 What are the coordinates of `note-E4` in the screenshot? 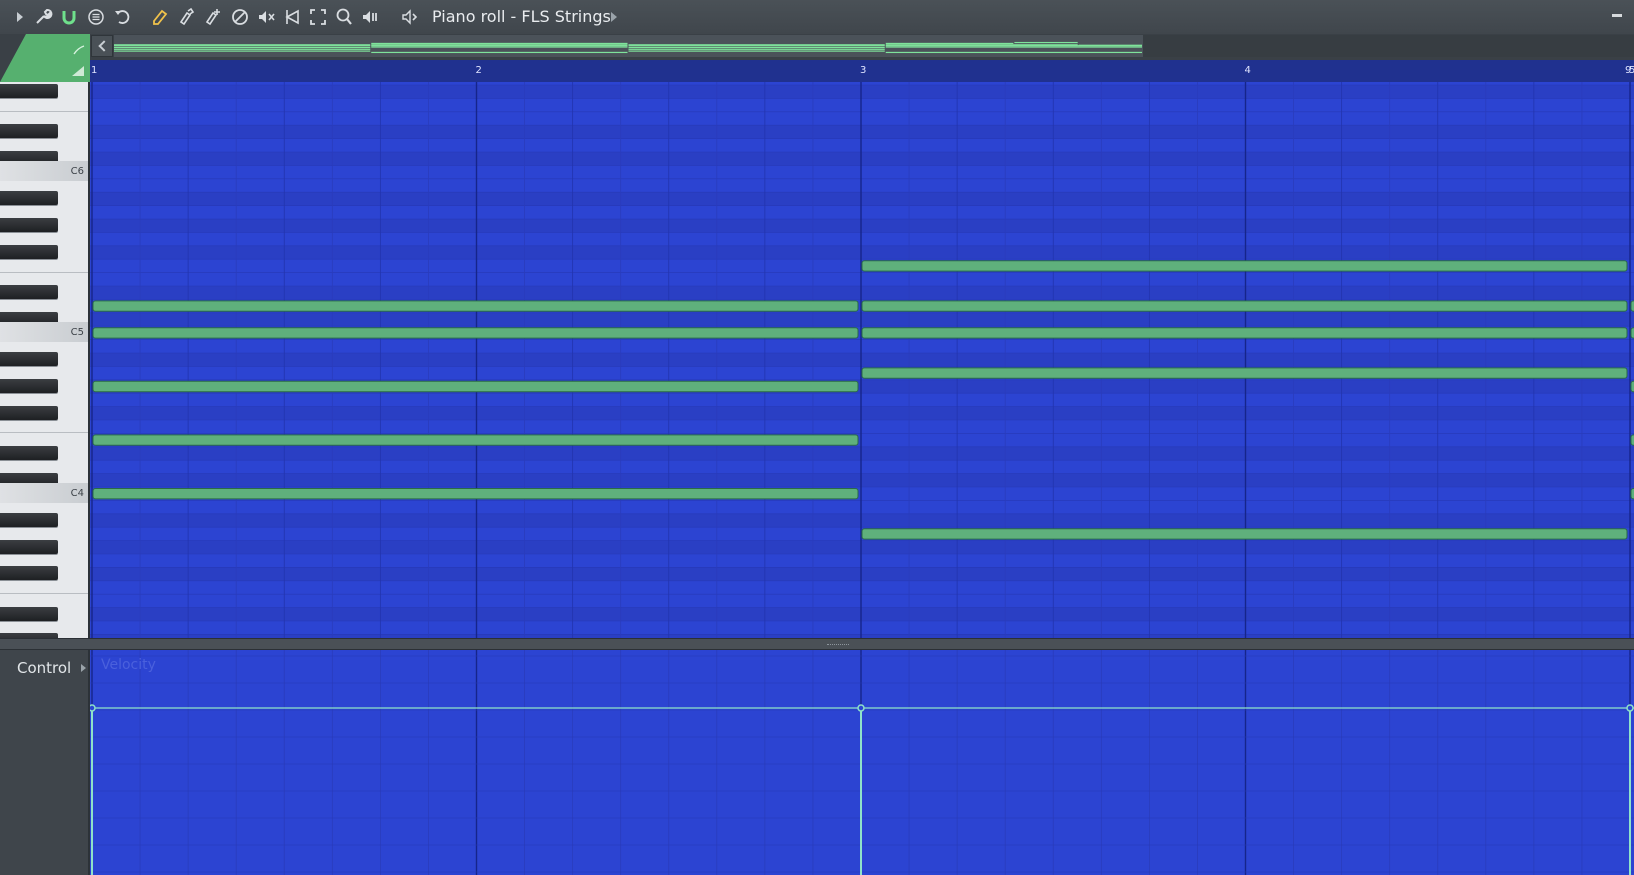 It's located at (475, 440).